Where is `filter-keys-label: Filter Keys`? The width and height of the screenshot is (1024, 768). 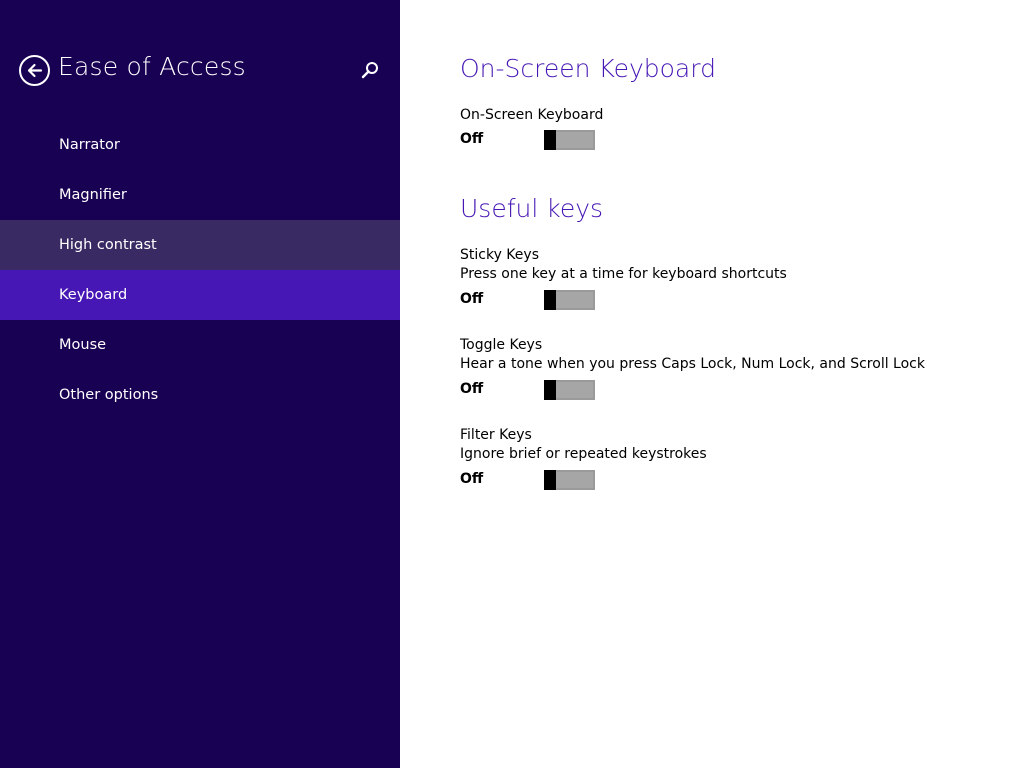 filter-keys-label: Filter Keys is located at coordinates (496, 435).